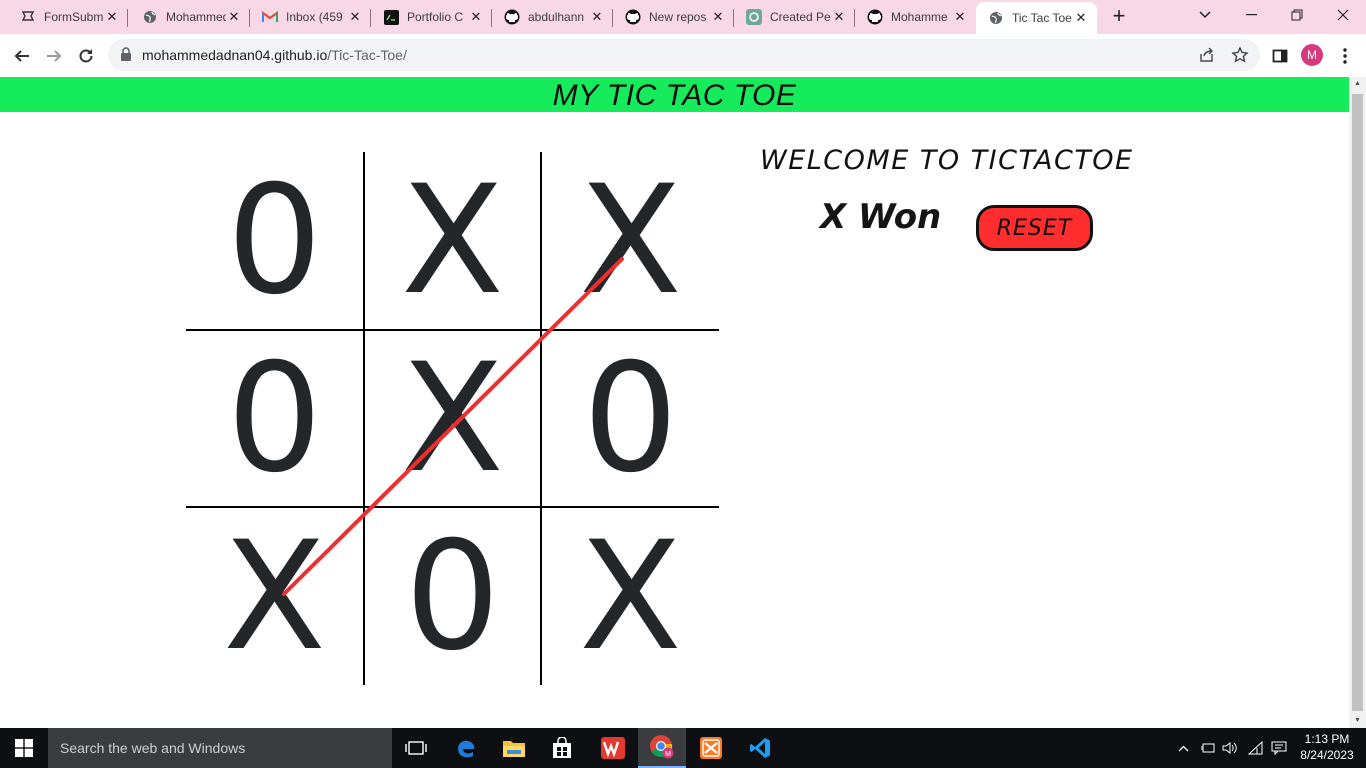 The image size is (1366, 768). Describe the element at coordinates (466, 748) in the screenshot. I see `edge-browser-icon` at that location.